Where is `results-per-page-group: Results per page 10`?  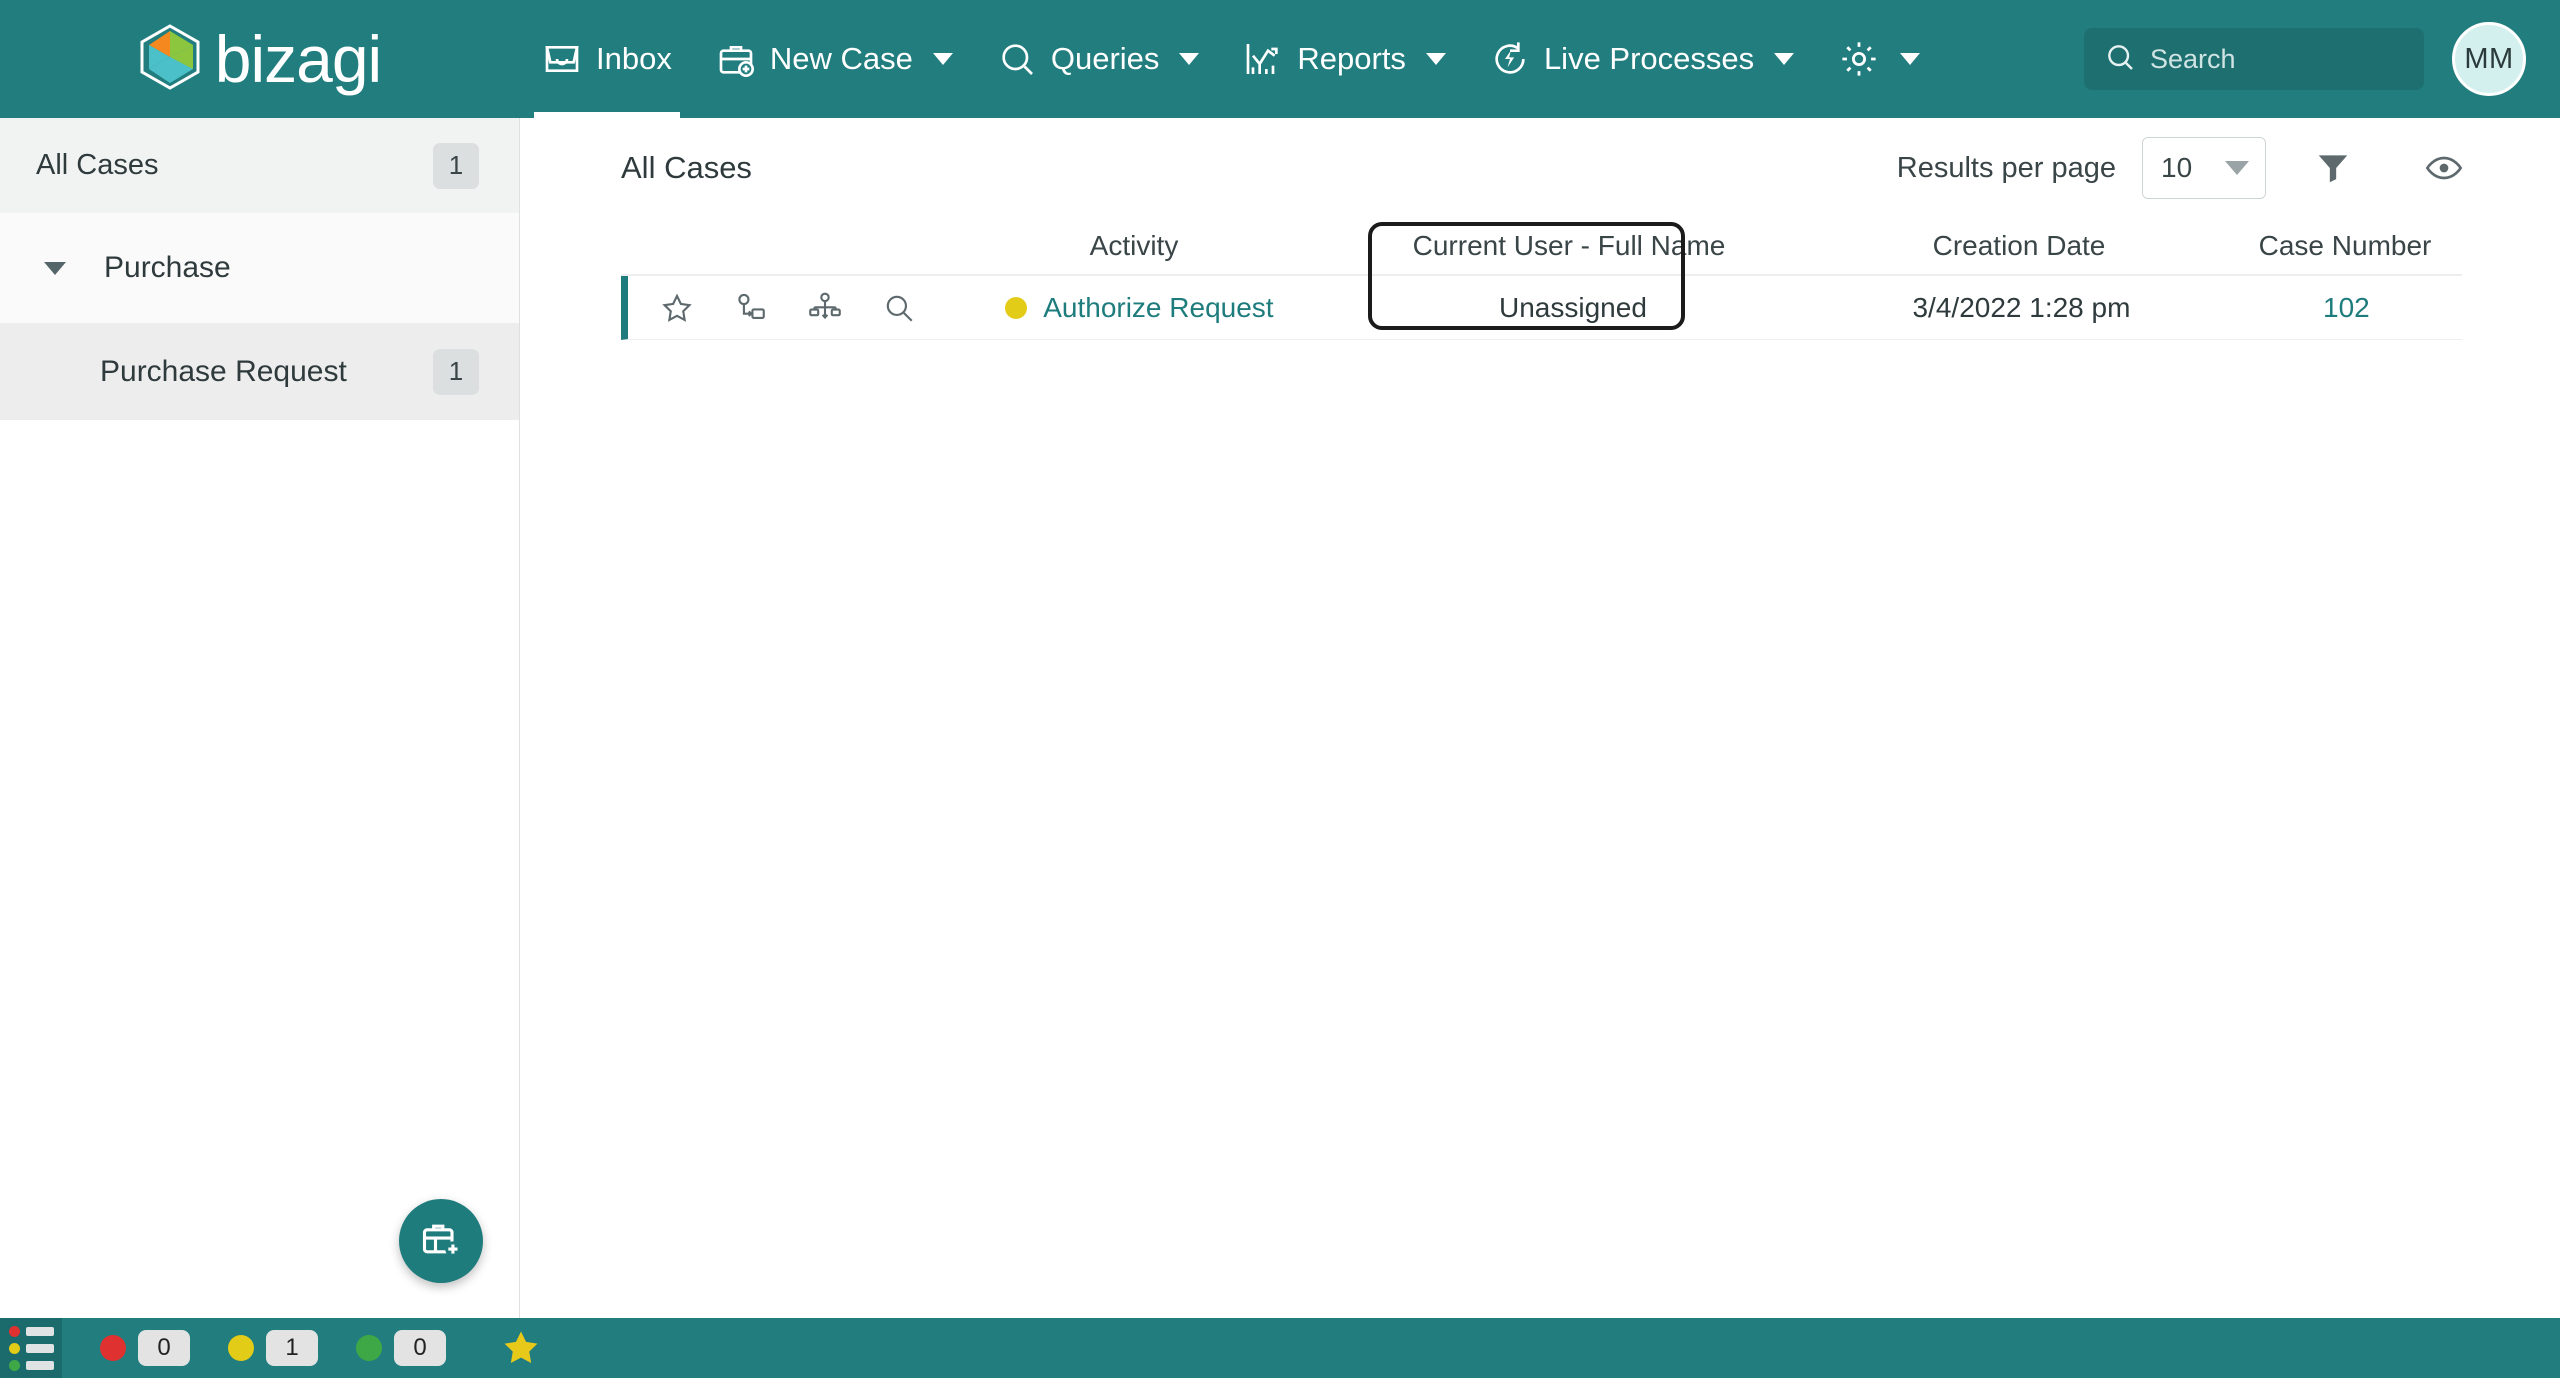
results-per-page-group: Results per page 10 is located at coordinates (2180, 168).